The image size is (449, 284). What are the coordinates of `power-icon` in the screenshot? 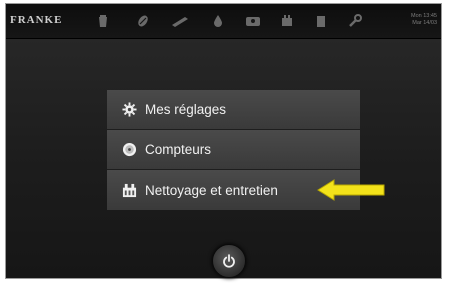 It's located at (229, 261).